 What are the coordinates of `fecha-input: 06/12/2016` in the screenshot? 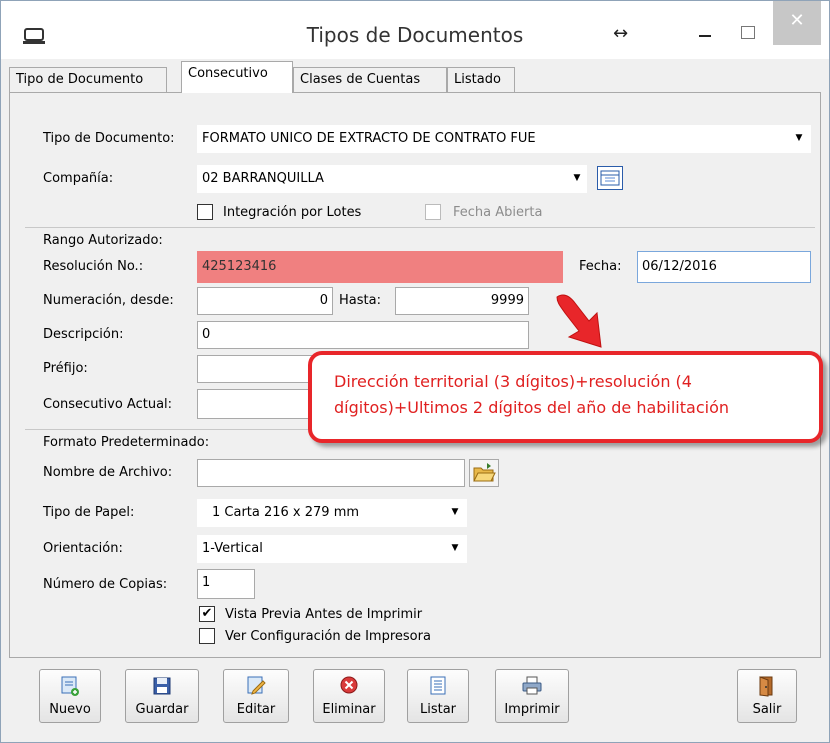 It's located at (724, 267).